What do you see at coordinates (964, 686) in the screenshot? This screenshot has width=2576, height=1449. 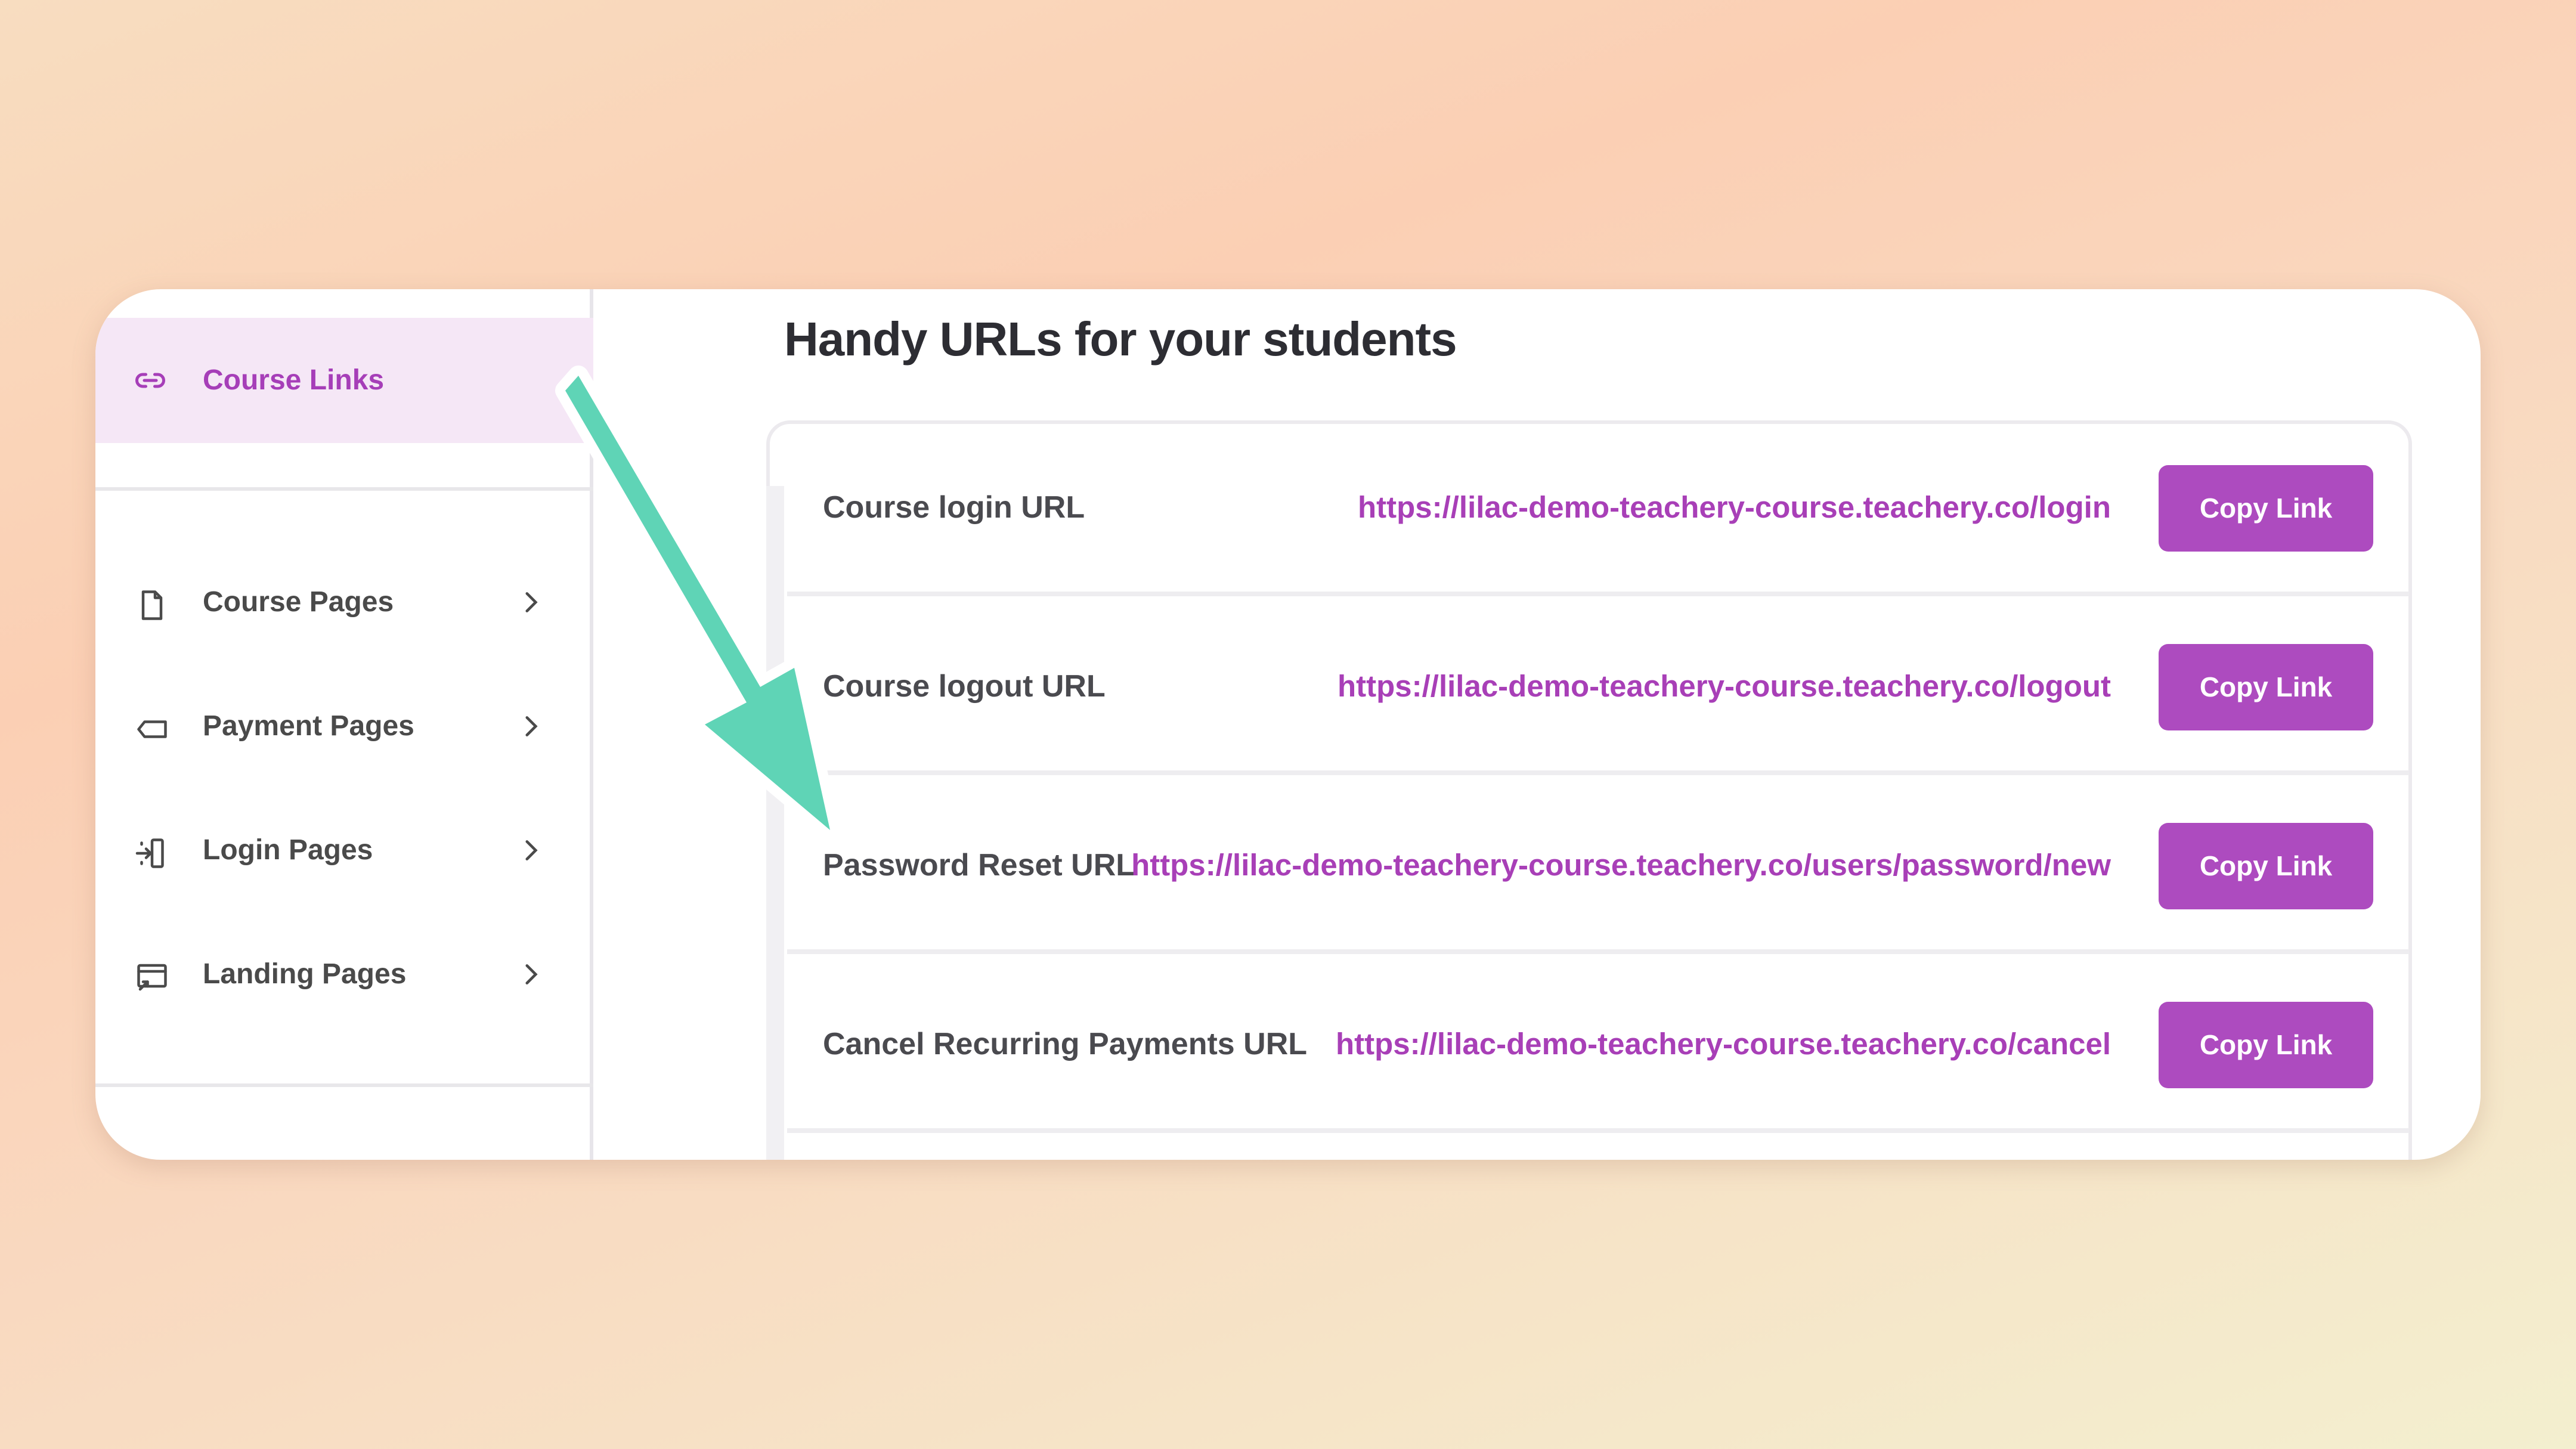 I see `row-label: Course logout URL` at bounding box center [964, 686].